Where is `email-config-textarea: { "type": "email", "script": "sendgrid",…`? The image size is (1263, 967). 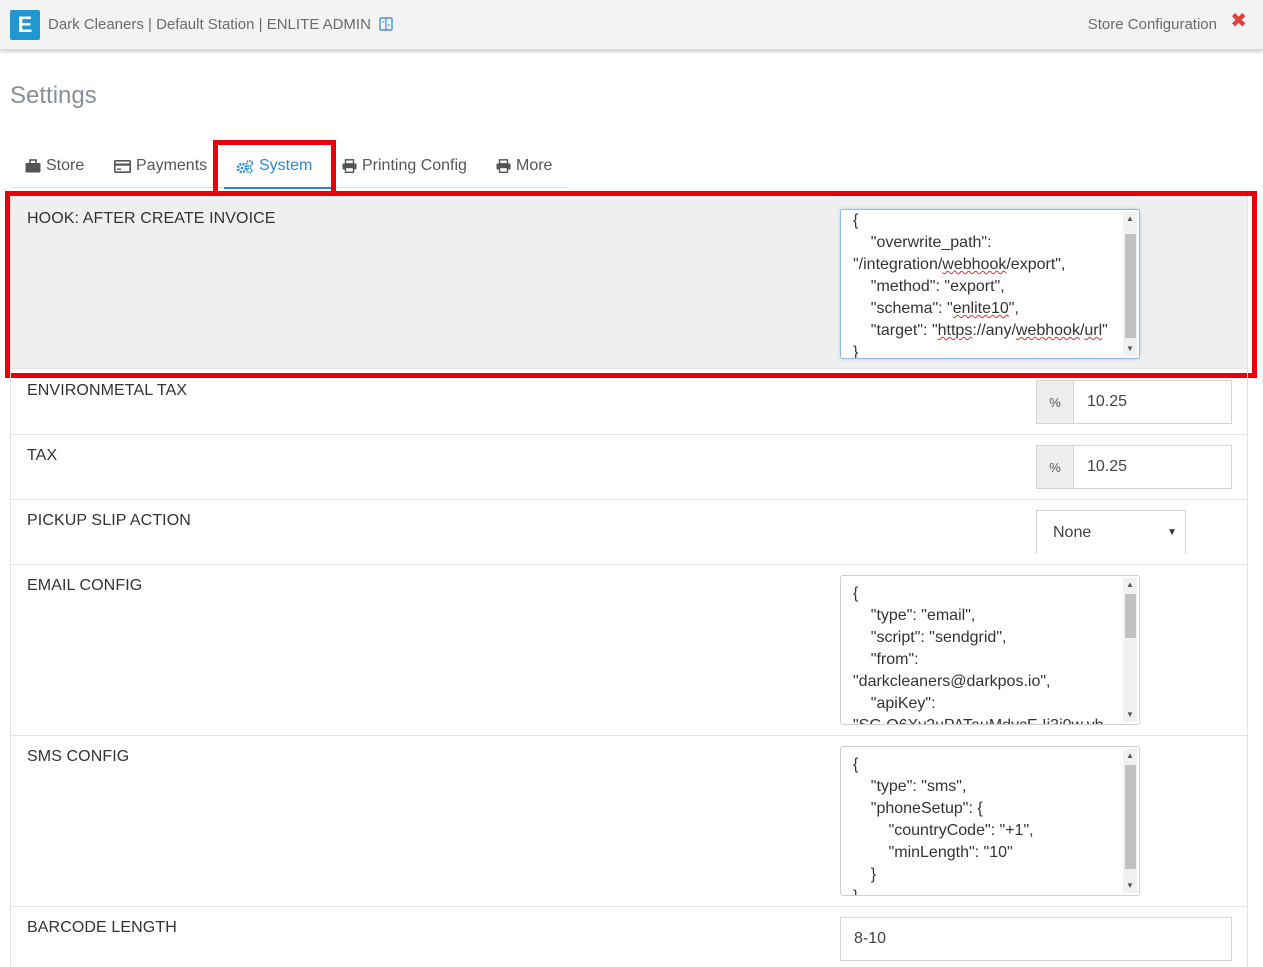
email-config-textarea: { "type": "email", "script": "sendgrid",… is located at coordinates (990, 650).